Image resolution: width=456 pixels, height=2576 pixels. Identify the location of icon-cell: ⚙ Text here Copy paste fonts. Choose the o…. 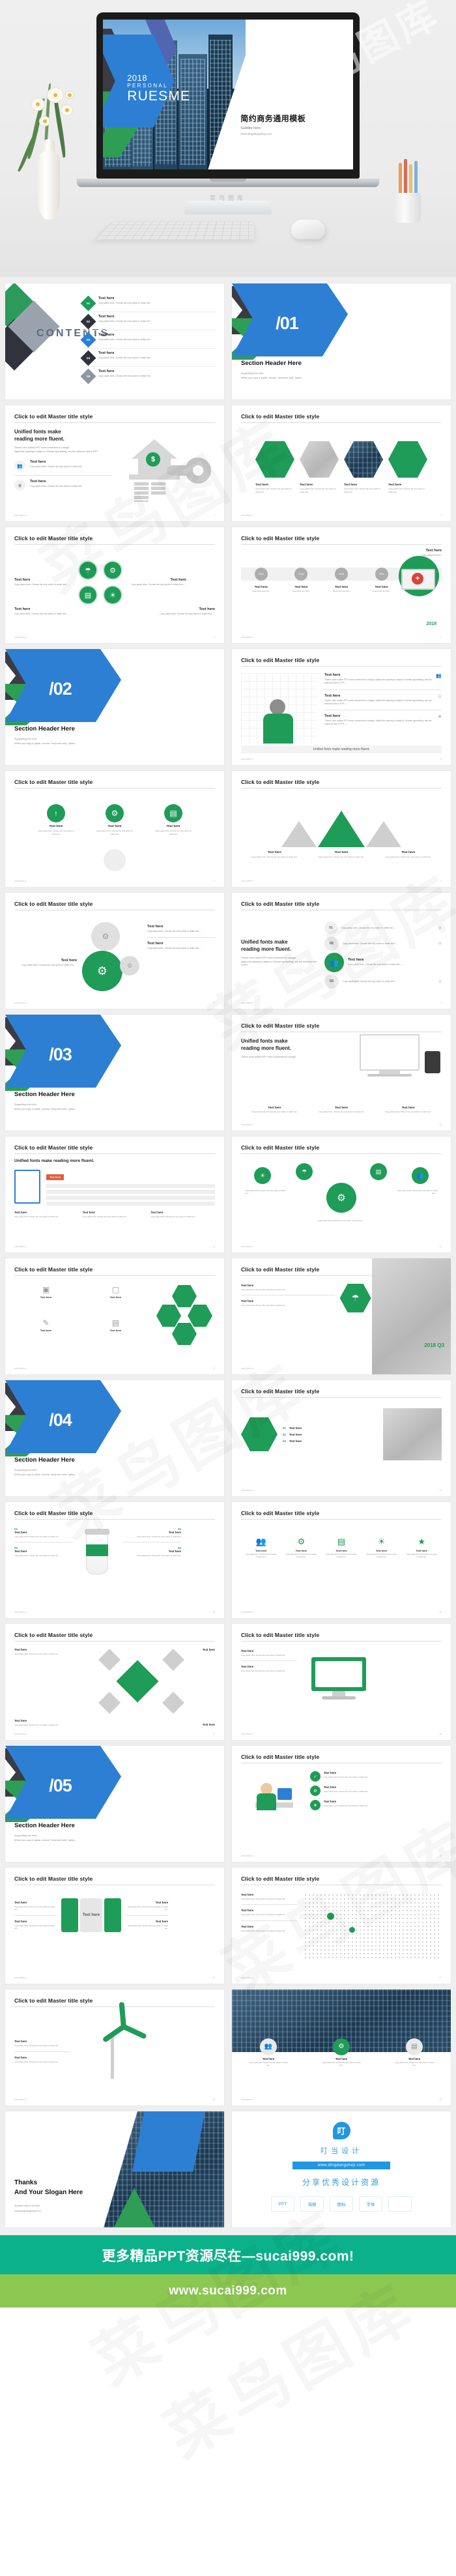
(301, 1548).